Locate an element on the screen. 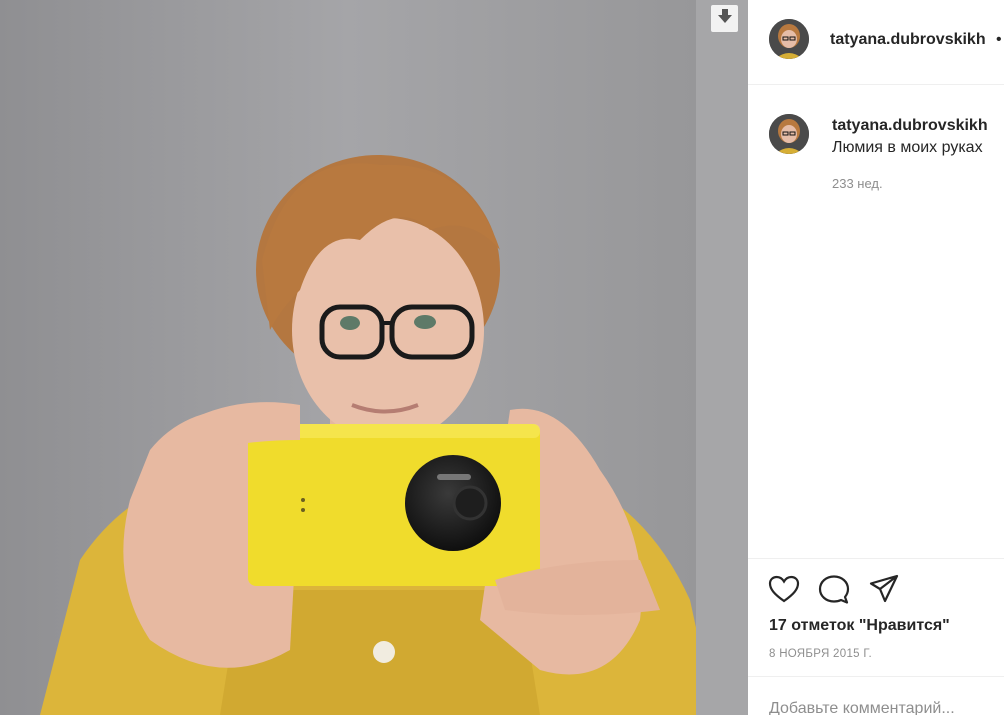 The height and width of the screenshot is (715, 1004). header-username: tatyana.dubrovskikh is located at coordinates (908, 40).